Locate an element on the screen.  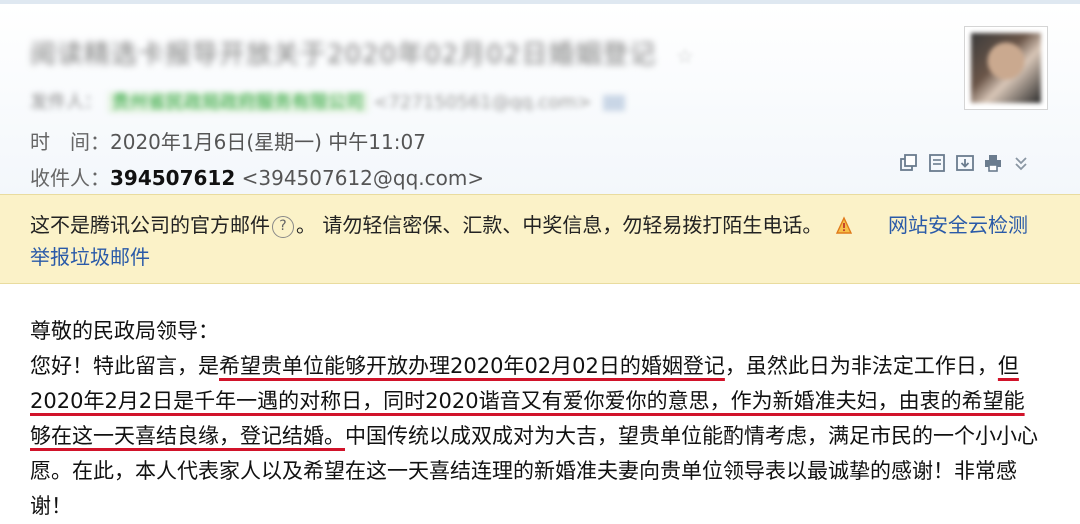
recipient-label: 收件人： is located at coordinates (70, 178).